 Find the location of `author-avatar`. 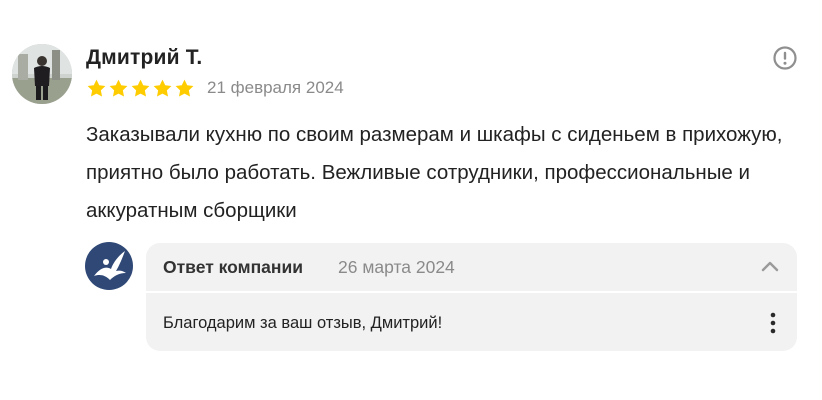

author-avatar is located at coordinates (42, 74).